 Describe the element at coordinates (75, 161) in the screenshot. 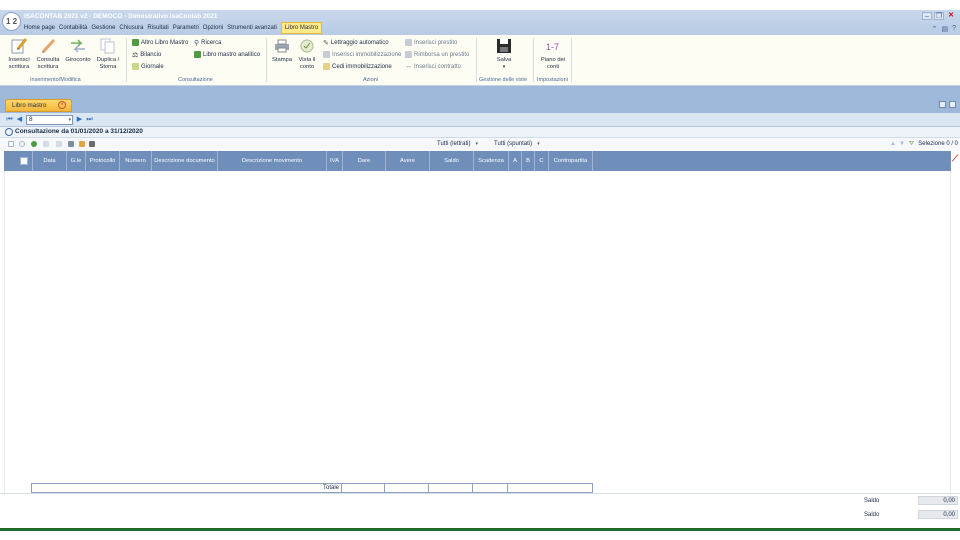

I see `column-gle: G.le` at that location.